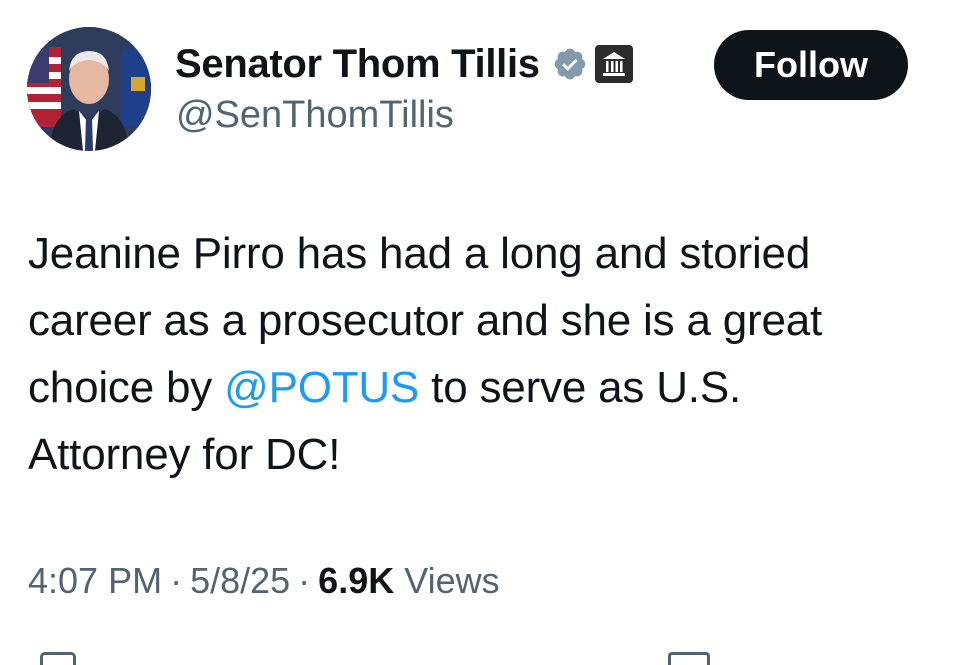  Describe the element at coordinates (321, 387) in the screenshot. I see `mention-link: @POTUS` at that location.